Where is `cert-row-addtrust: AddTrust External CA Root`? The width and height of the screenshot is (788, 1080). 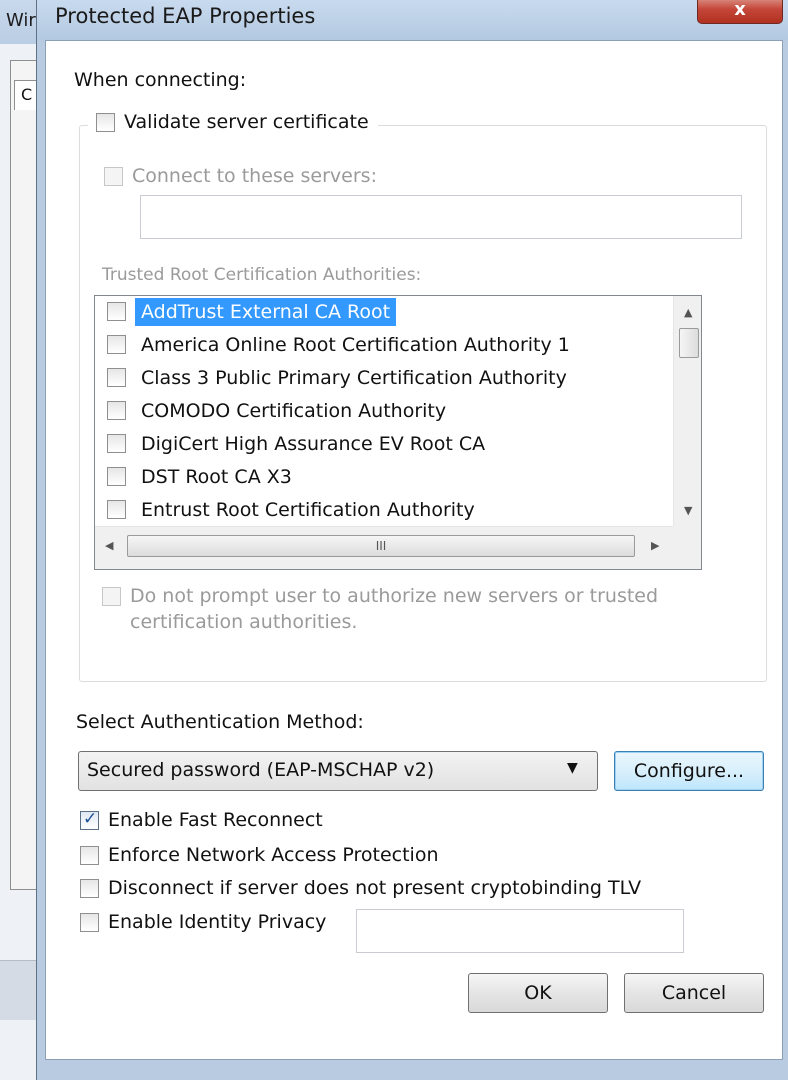
cert-row-addtrust: AddTrust External CA Root is located at coordinates (385, 312).